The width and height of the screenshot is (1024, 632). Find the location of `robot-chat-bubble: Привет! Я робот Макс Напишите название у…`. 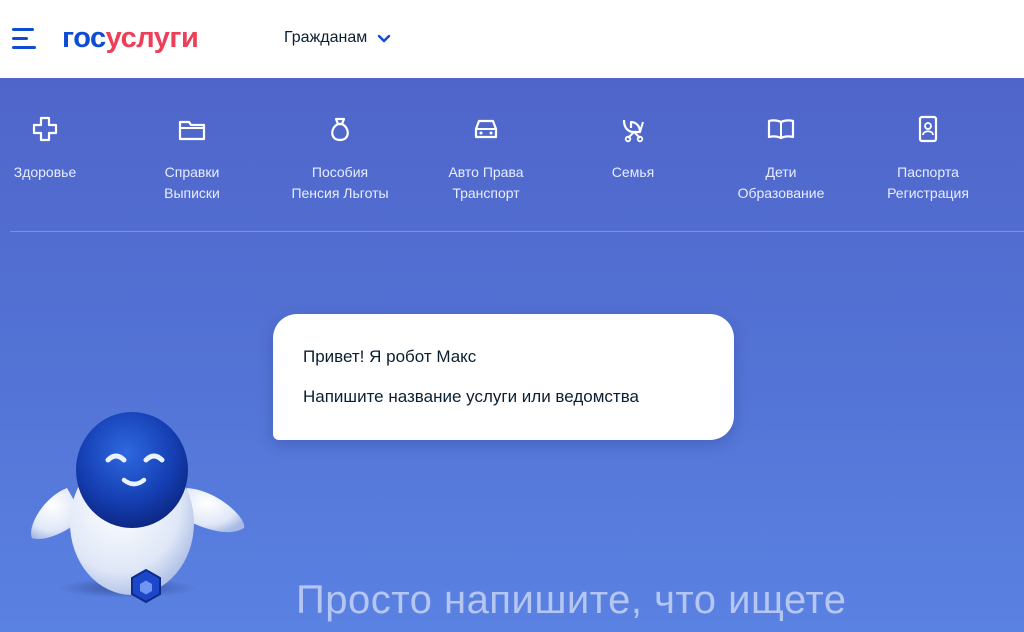

robot-chat-bubble: Привет! Я робот Макс Напишите название у… is located at coordinates (503, 377).